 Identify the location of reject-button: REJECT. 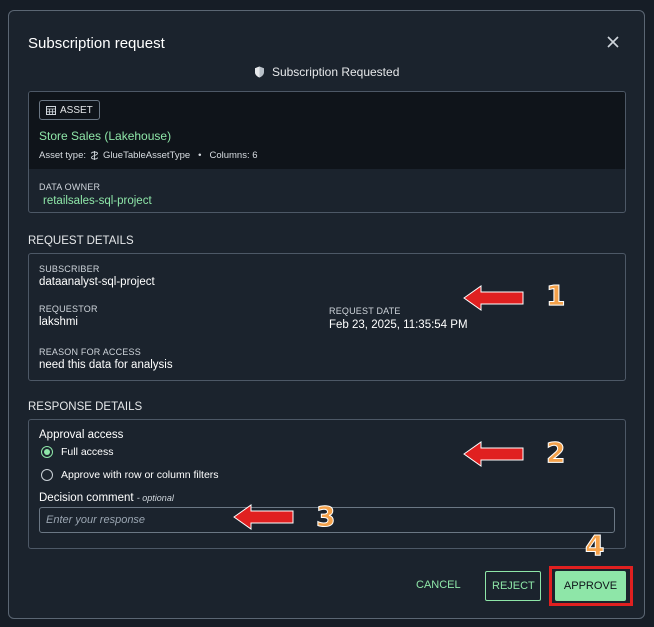
(513, 586).